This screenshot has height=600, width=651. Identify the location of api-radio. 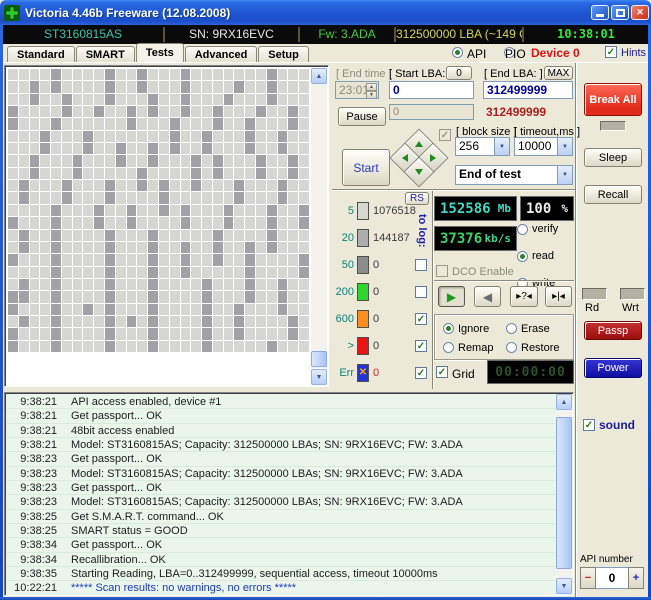
(457, 52).